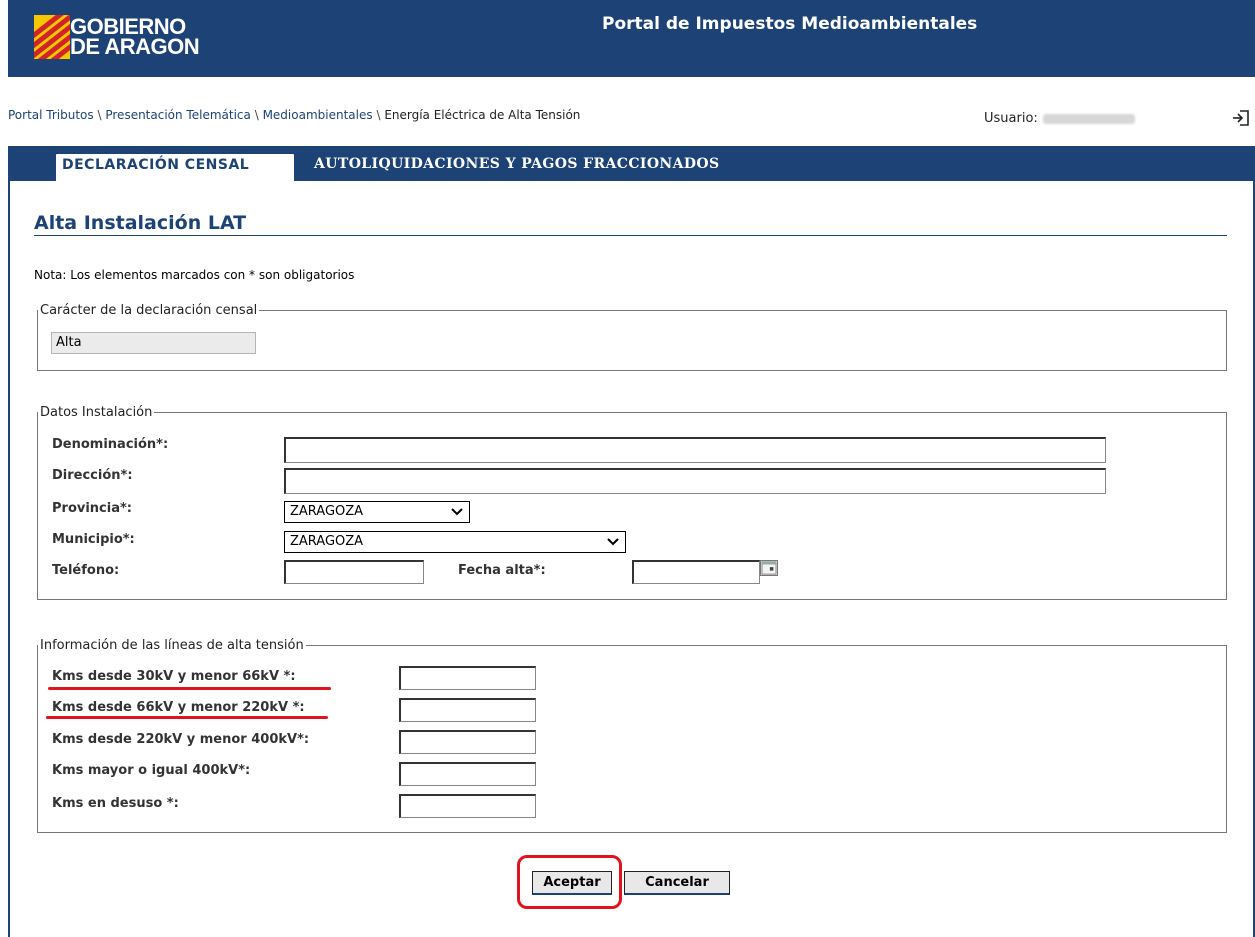 The height and width of the screenshot is (937, 1255). I want to click on breadcrumb-current: Energía Eléctrica de Alta Tensión, so click(482, 115).